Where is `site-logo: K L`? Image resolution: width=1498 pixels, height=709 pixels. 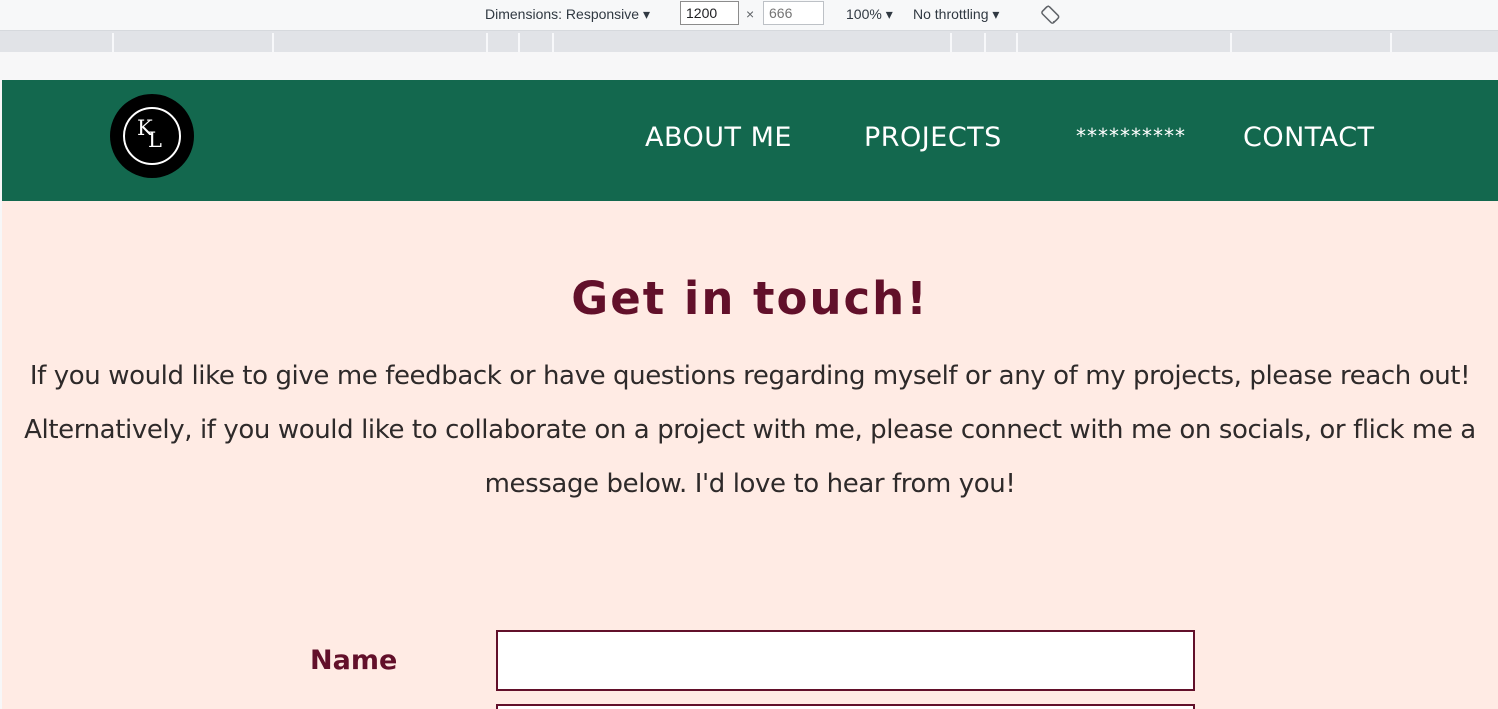 site-logo: K L is located at coordinates (152, 136).